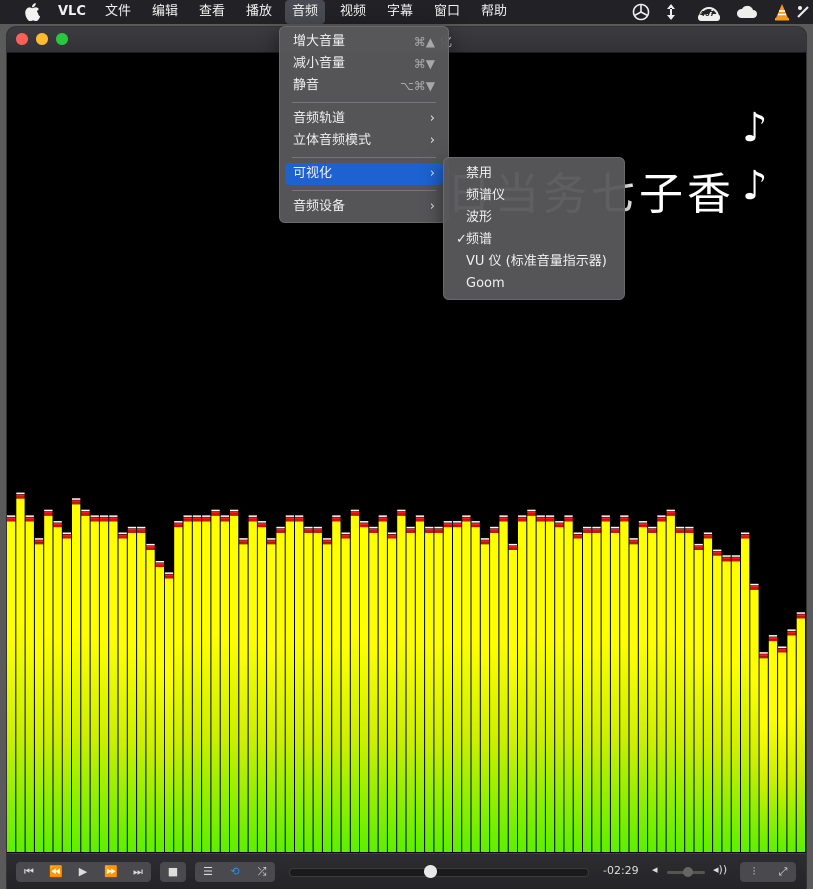  I want to click on menu-item-mute: 静音 ⌥⌘▼, so click(364, 86).